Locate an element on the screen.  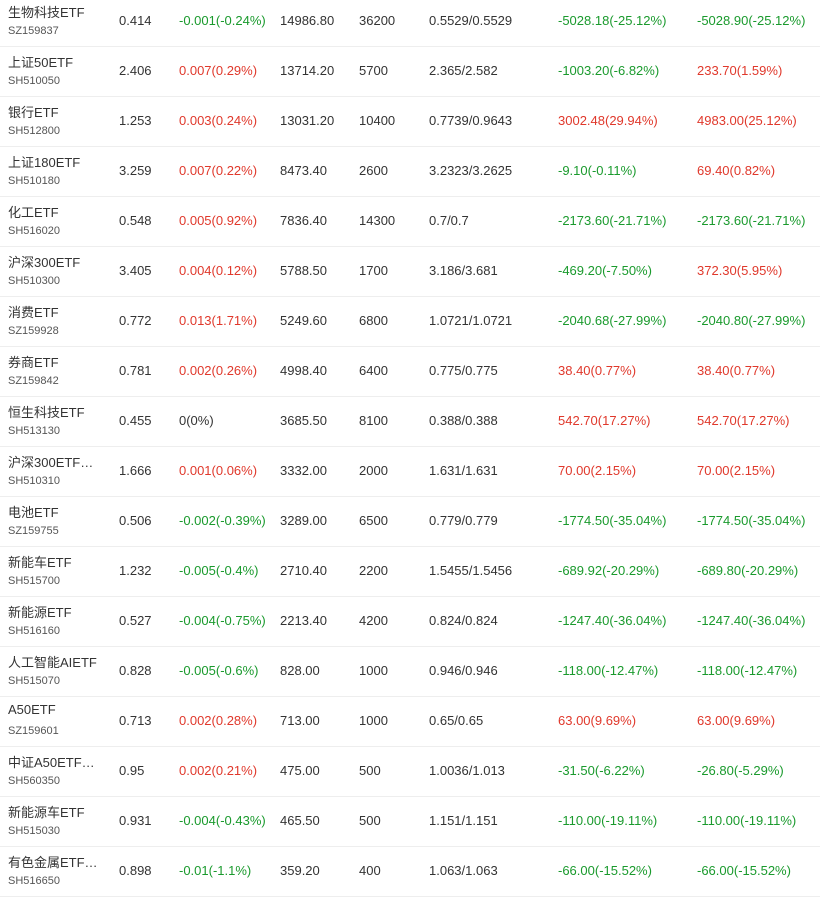
fund-code: SZ159842 is located at coordinates (33, 381).